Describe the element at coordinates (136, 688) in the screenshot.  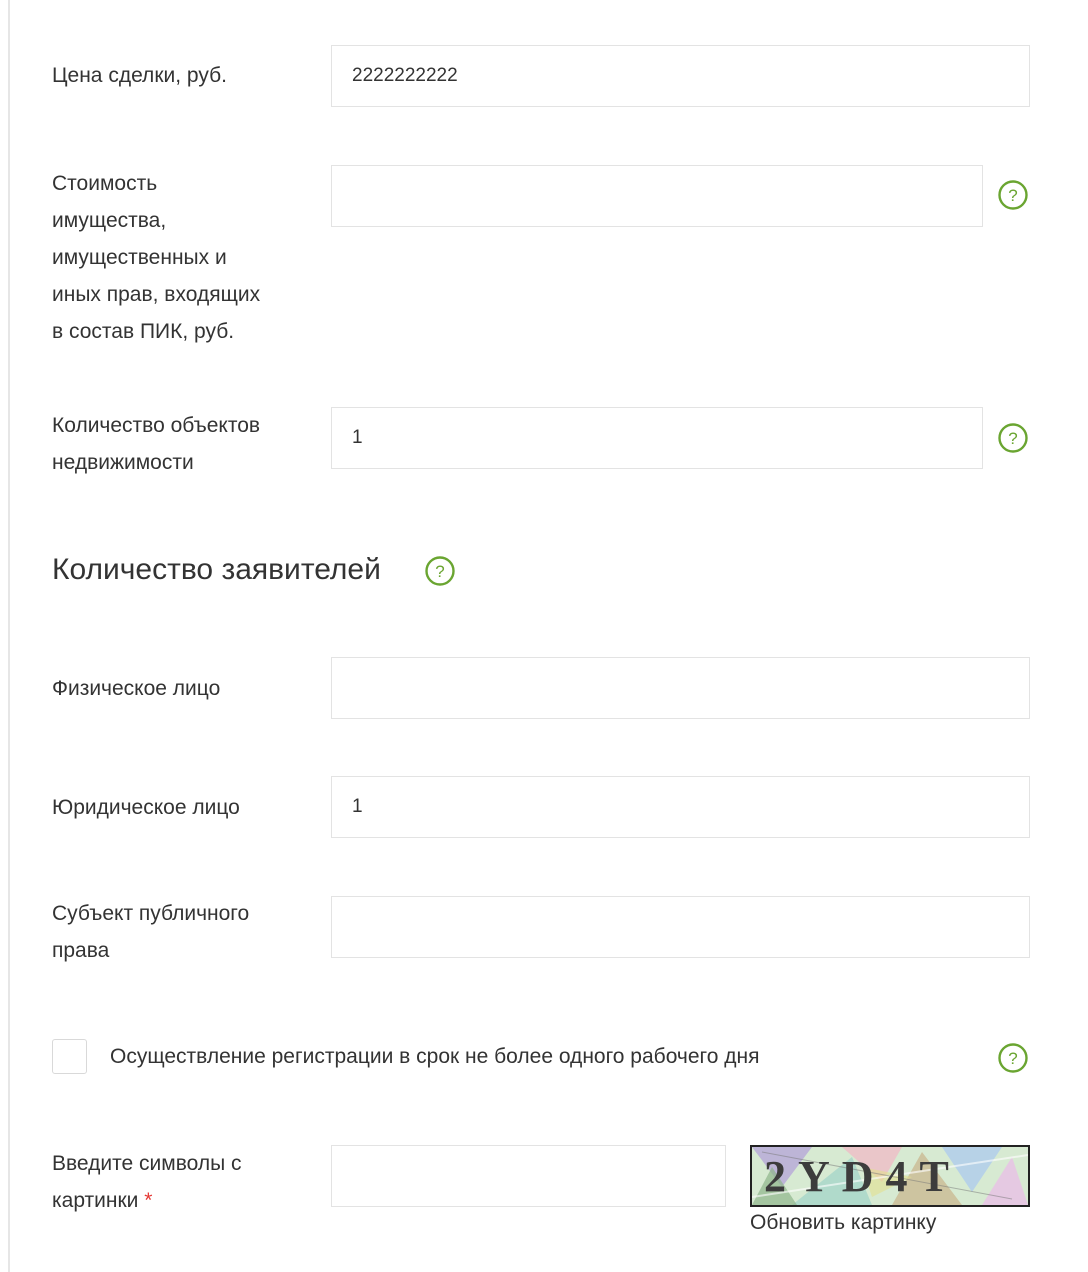
I see `individual-label: Физическое лицо` at that location.